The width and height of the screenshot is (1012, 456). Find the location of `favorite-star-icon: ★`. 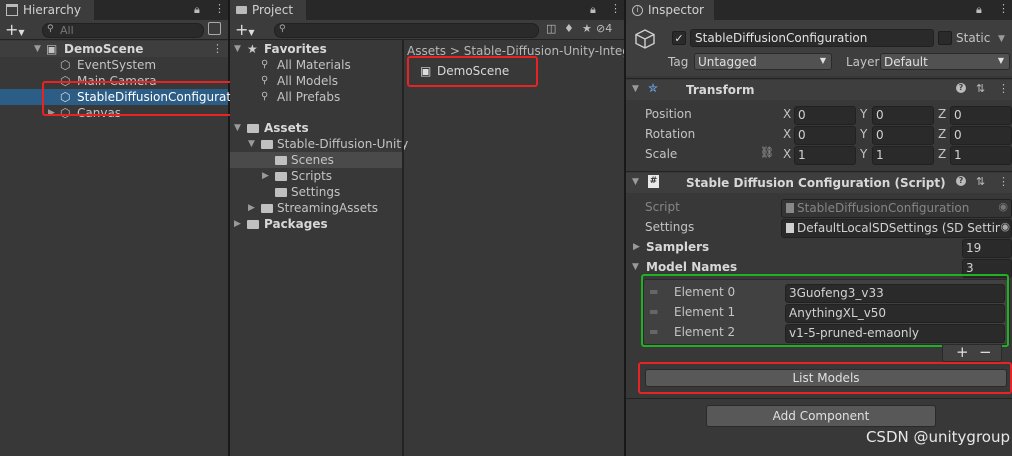

favorite-star-icon: ★ is located at coordinates (587, 28).